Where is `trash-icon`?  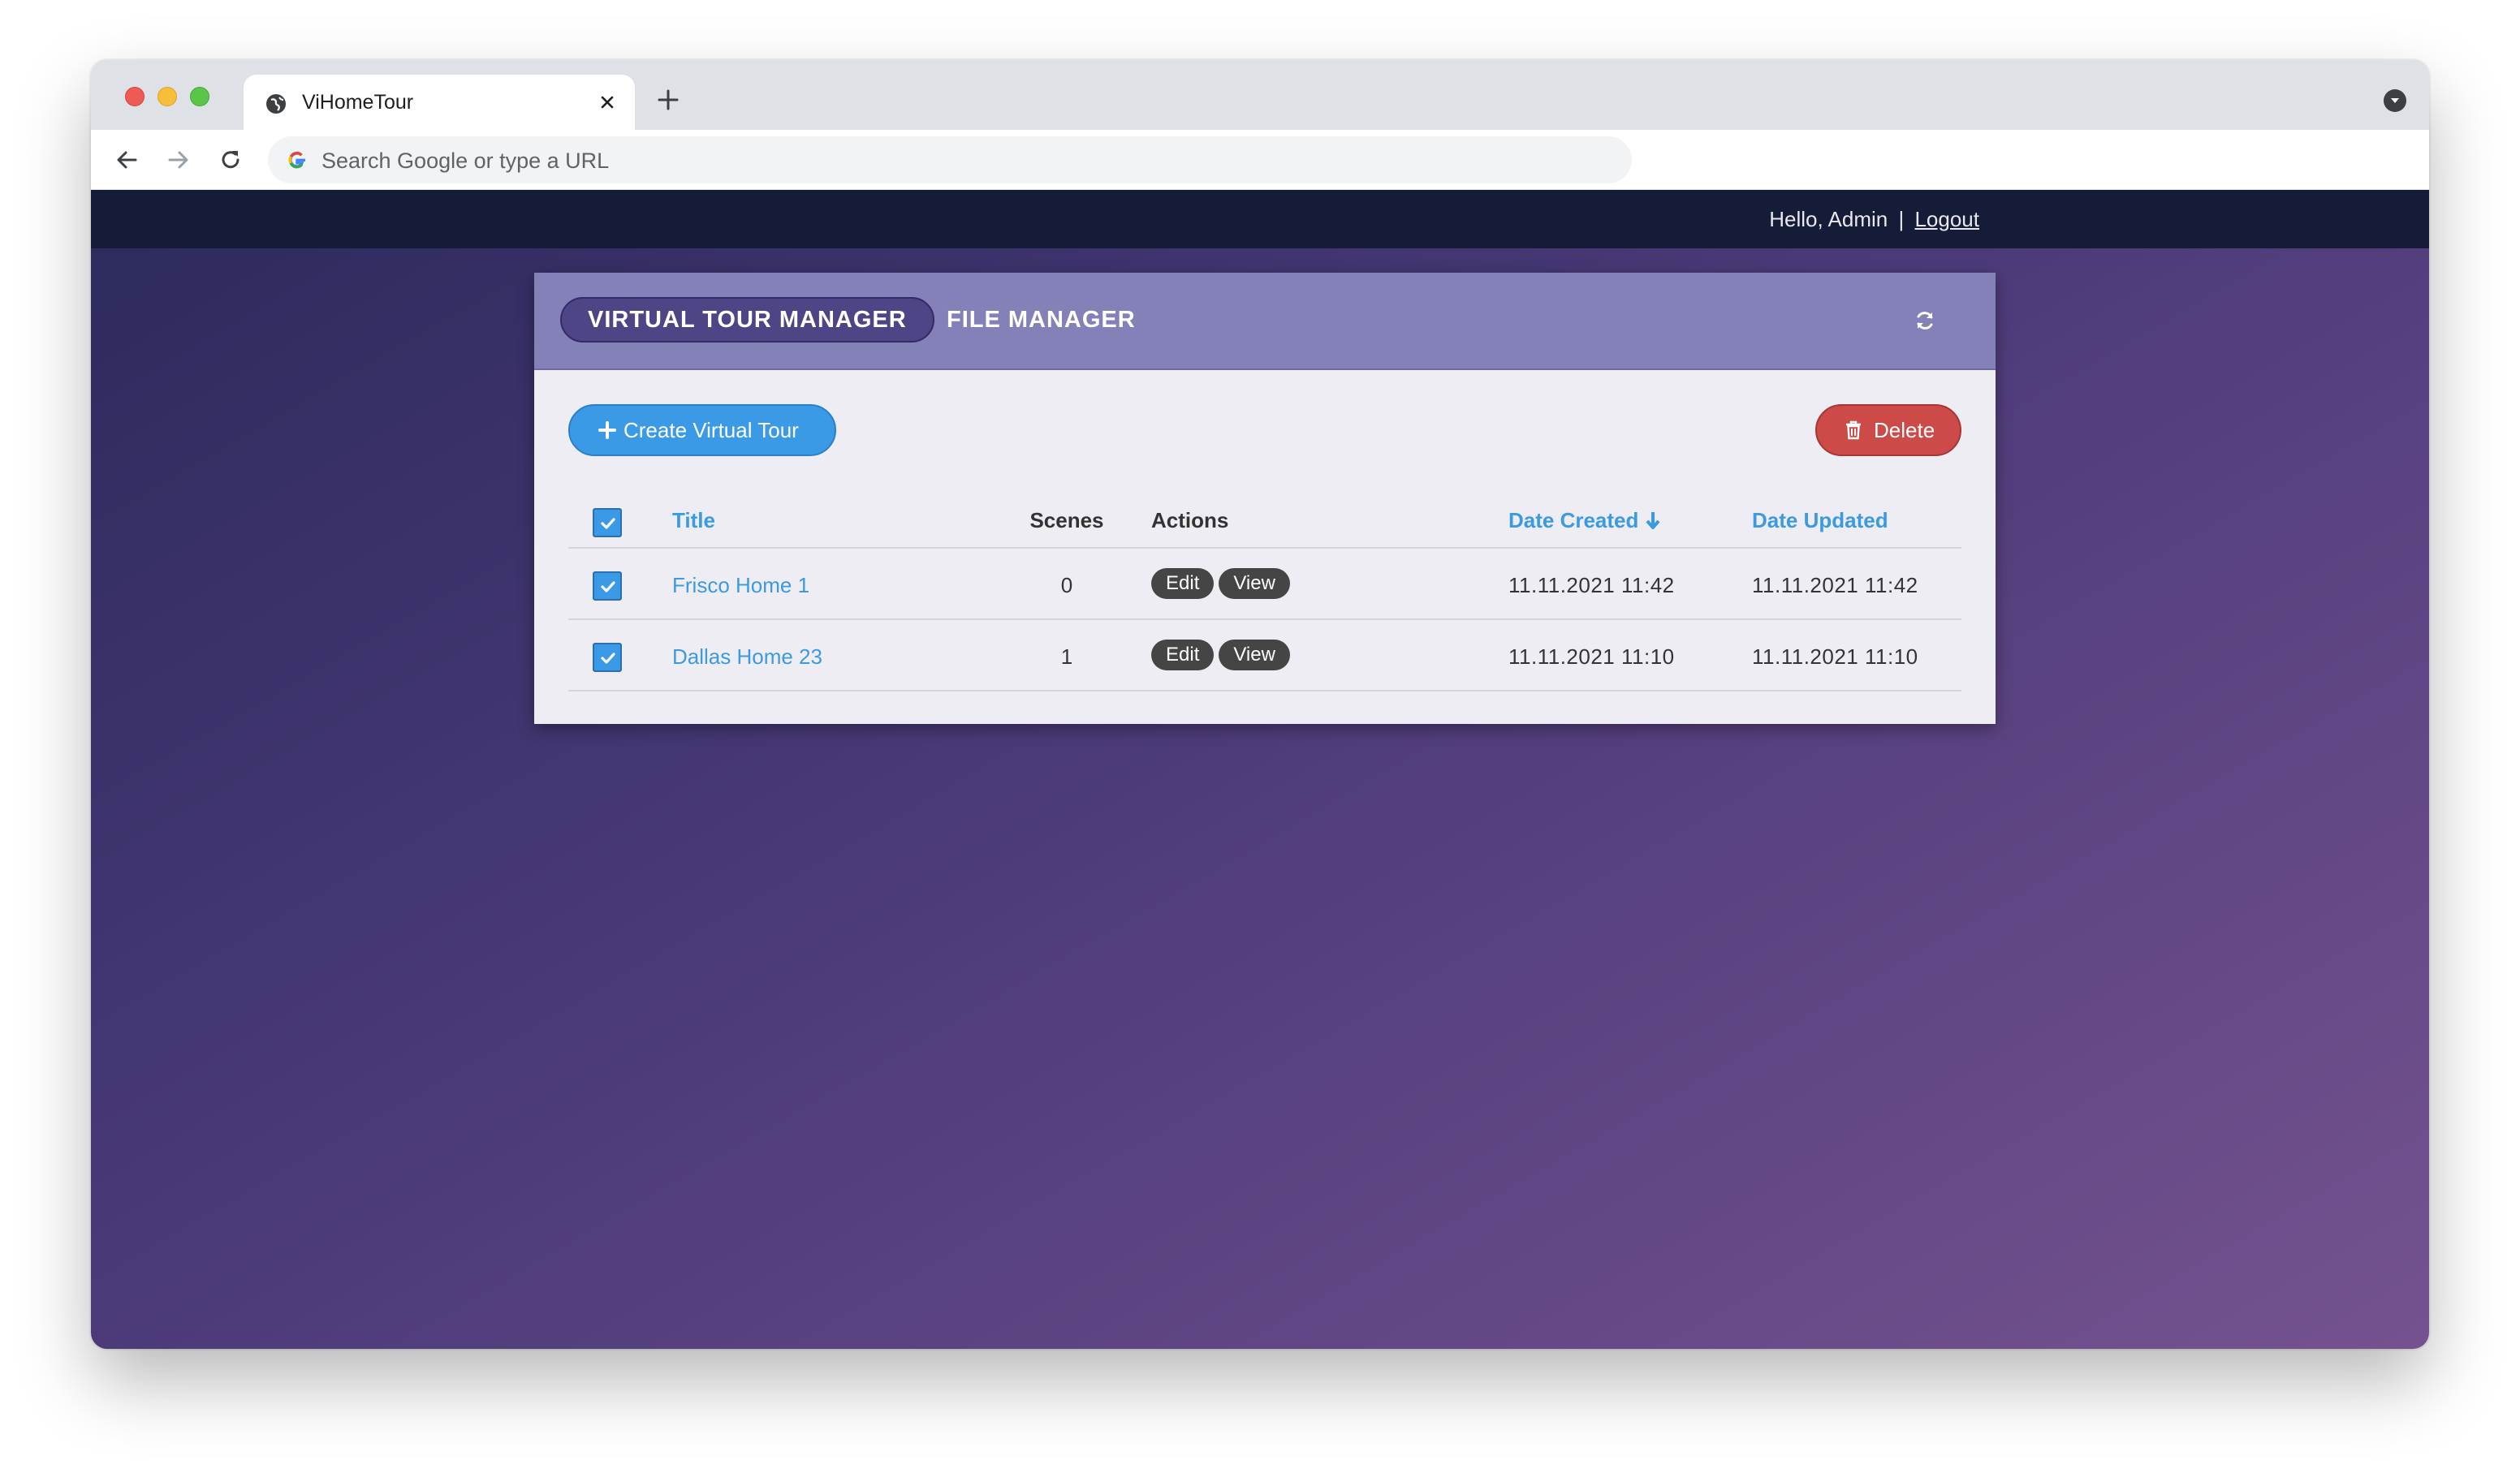
trash-icon is located at coordinates (1854, 430).